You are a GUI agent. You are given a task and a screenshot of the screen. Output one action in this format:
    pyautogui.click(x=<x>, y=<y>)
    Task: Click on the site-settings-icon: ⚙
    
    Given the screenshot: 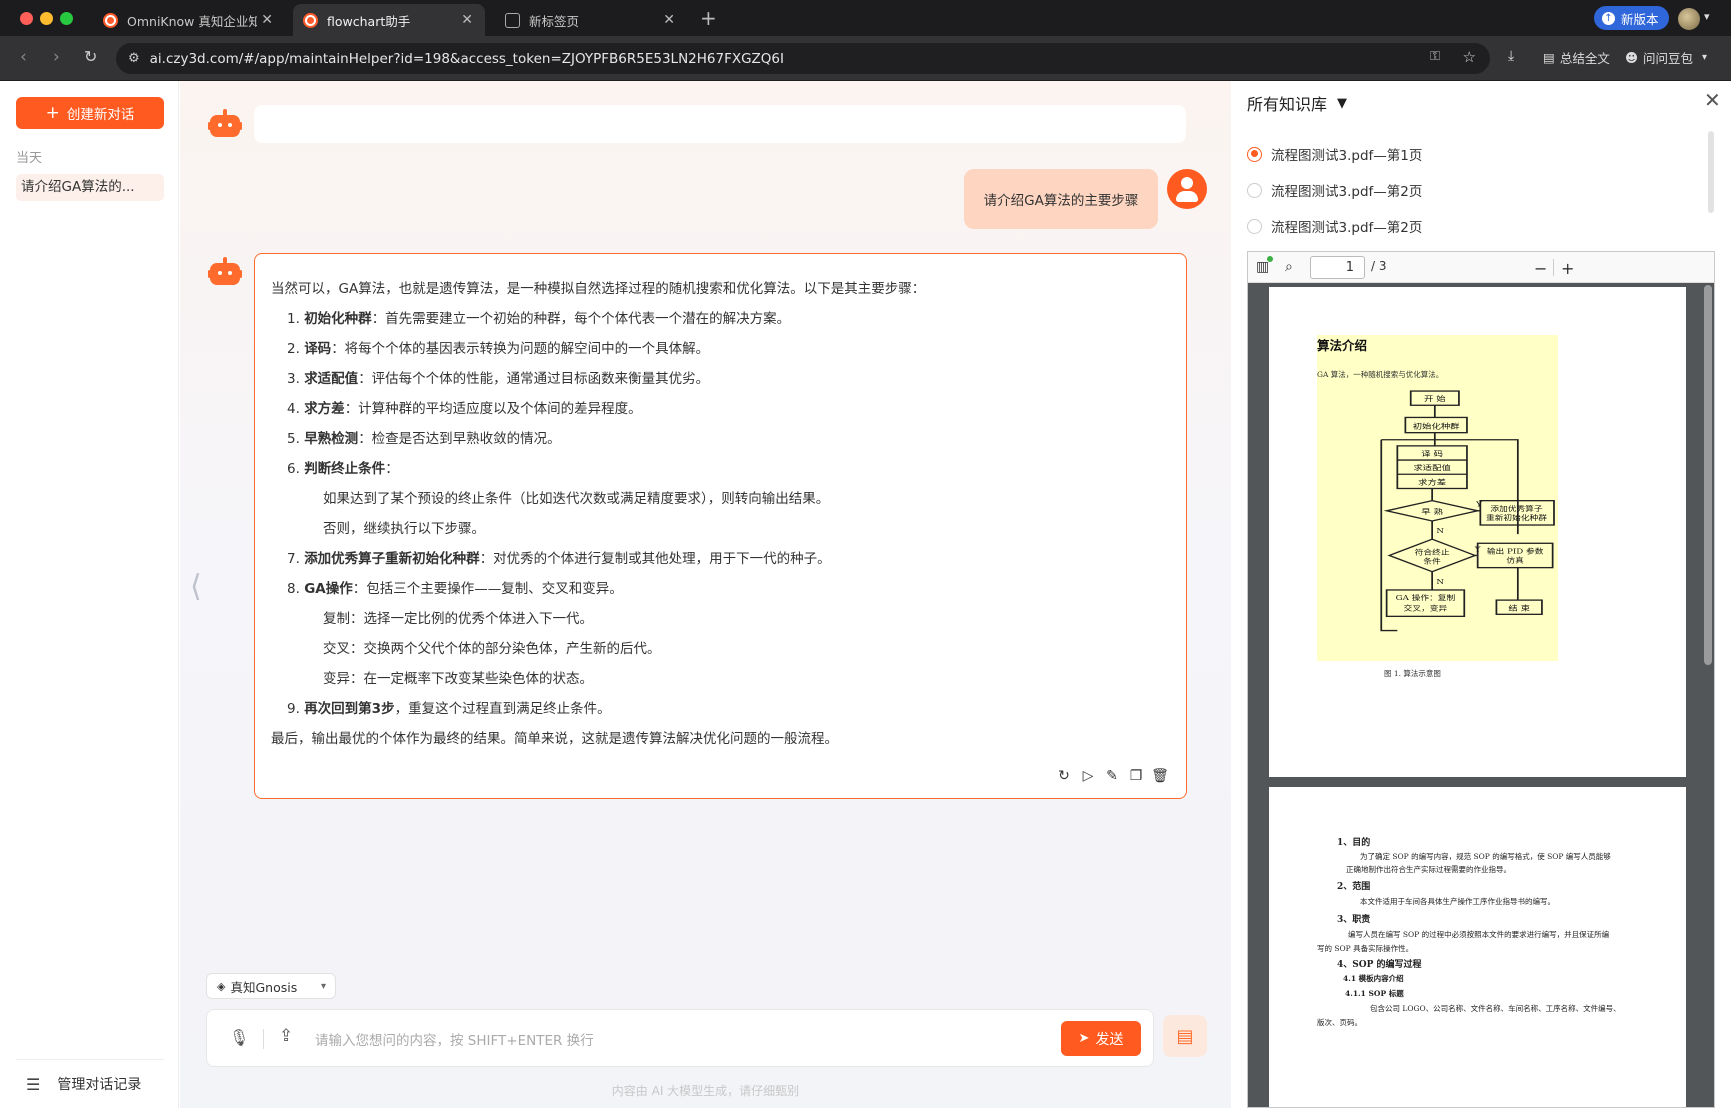 What is the action you would take?
    pyautogui.click(x=134, y=58)
    